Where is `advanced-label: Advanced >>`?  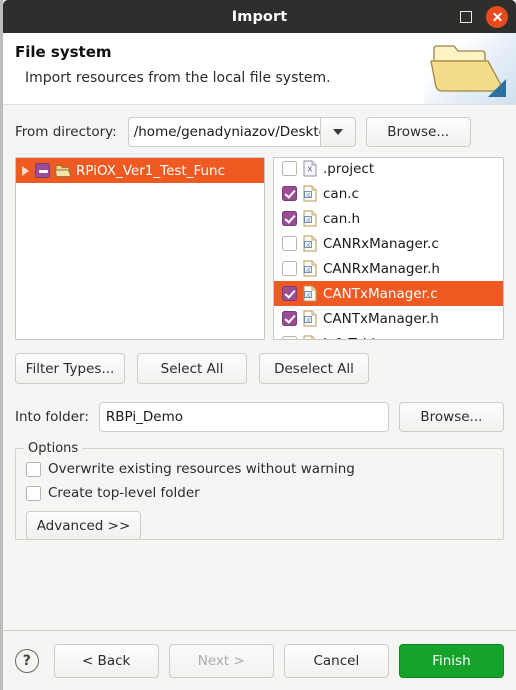 advanced-label: Advanced >> is located at coordinates (83, 525).